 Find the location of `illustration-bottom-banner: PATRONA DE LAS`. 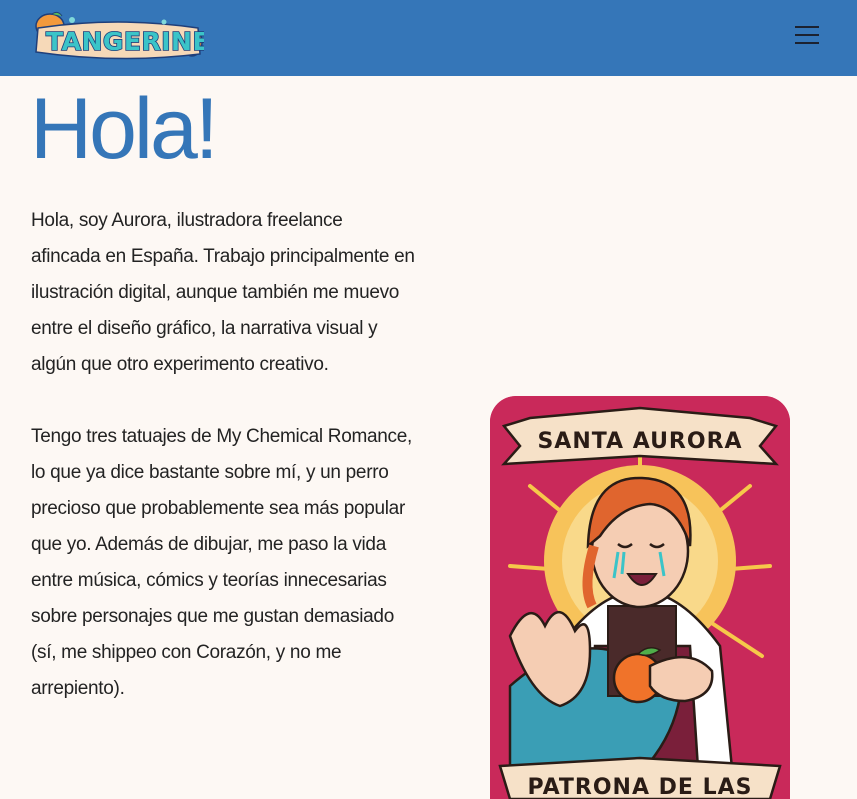

illustration-bottom-banner: PATRONA DE LAS is located at coordinates (639, 787).